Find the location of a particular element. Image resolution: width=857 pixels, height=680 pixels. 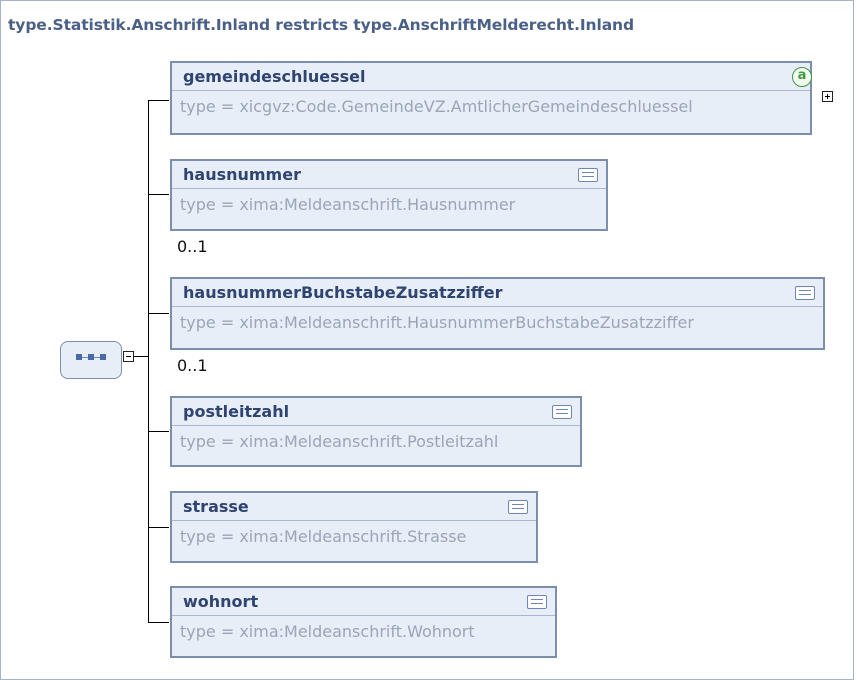

minus-icon is located at coordinates (128, 356).